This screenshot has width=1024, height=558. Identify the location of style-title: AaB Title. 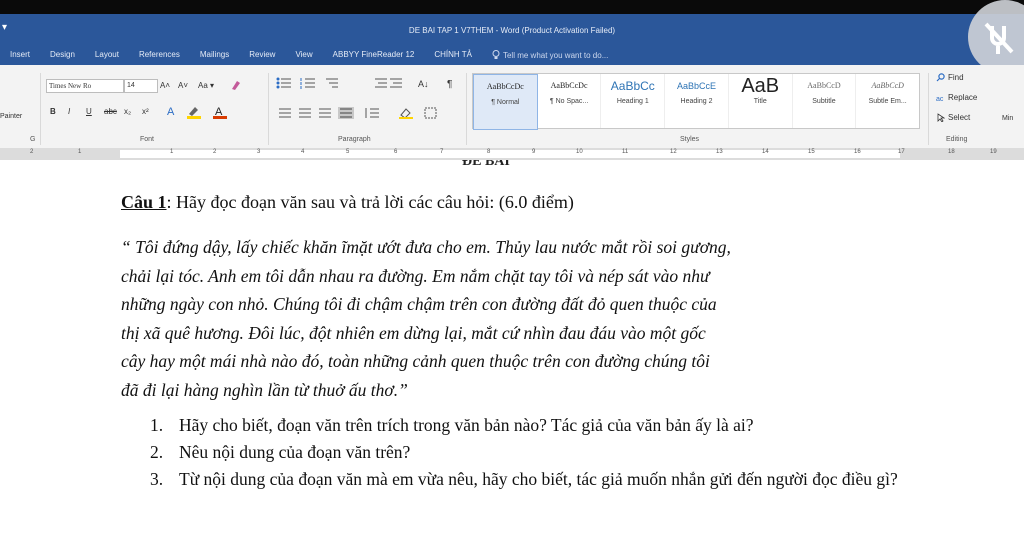
(761, 101).